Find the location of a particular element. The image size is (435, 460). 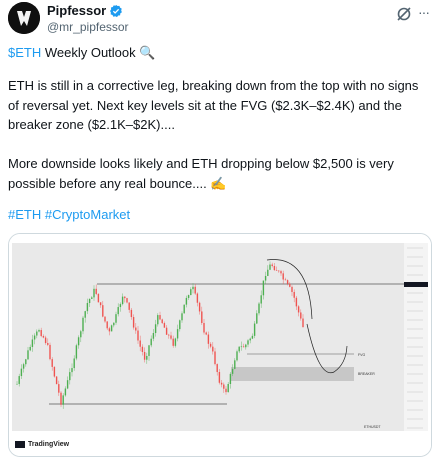

tradingview-logo: TradingView is located at coordinates (42, 444).